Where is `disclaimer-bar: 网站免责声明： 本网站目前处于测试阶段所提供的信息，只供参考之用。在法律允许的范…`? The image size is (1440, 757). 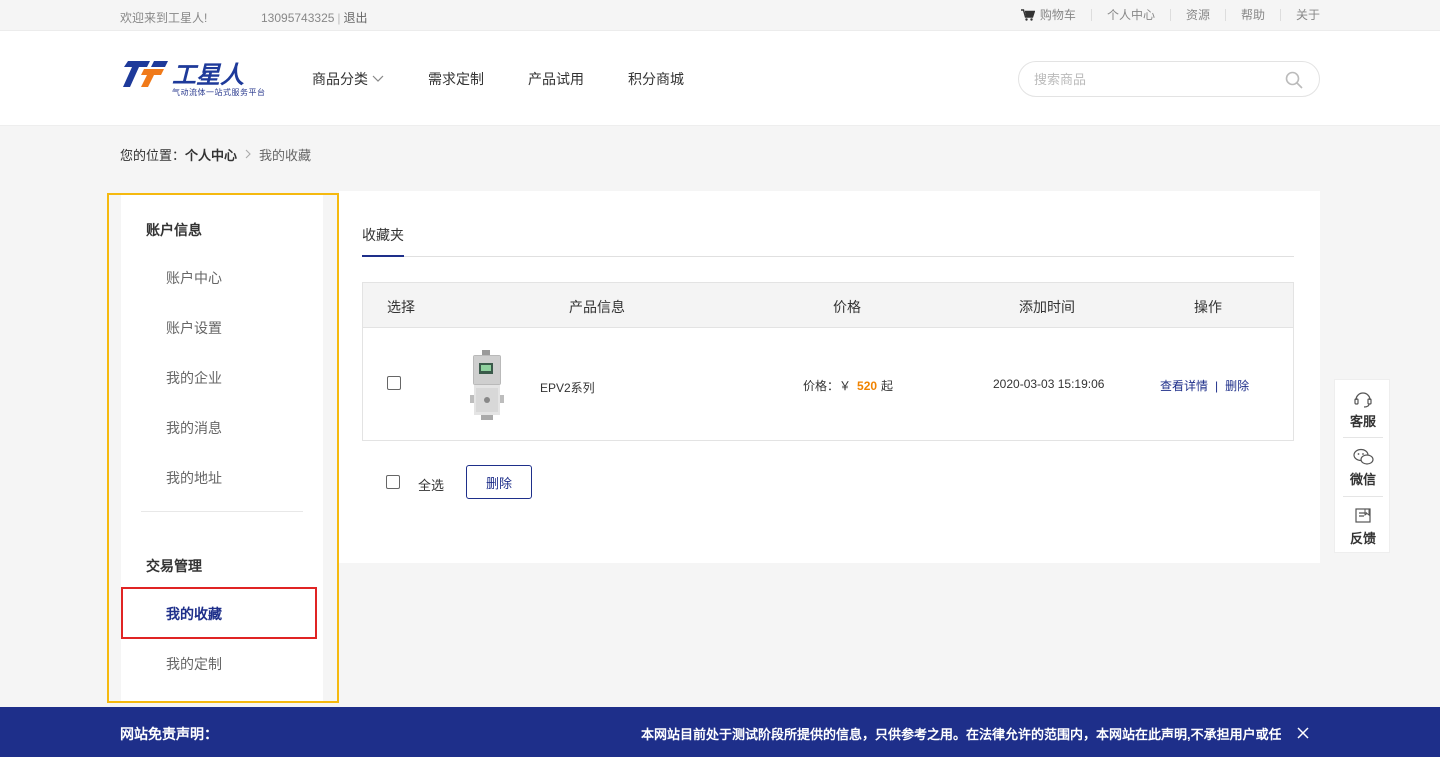
disclaimer-bar: 网站免责声明： 本网站目前处于测试阶段所提供的信息，只供参考之用。在法律允许的范… is located at coordinates (720, 732).